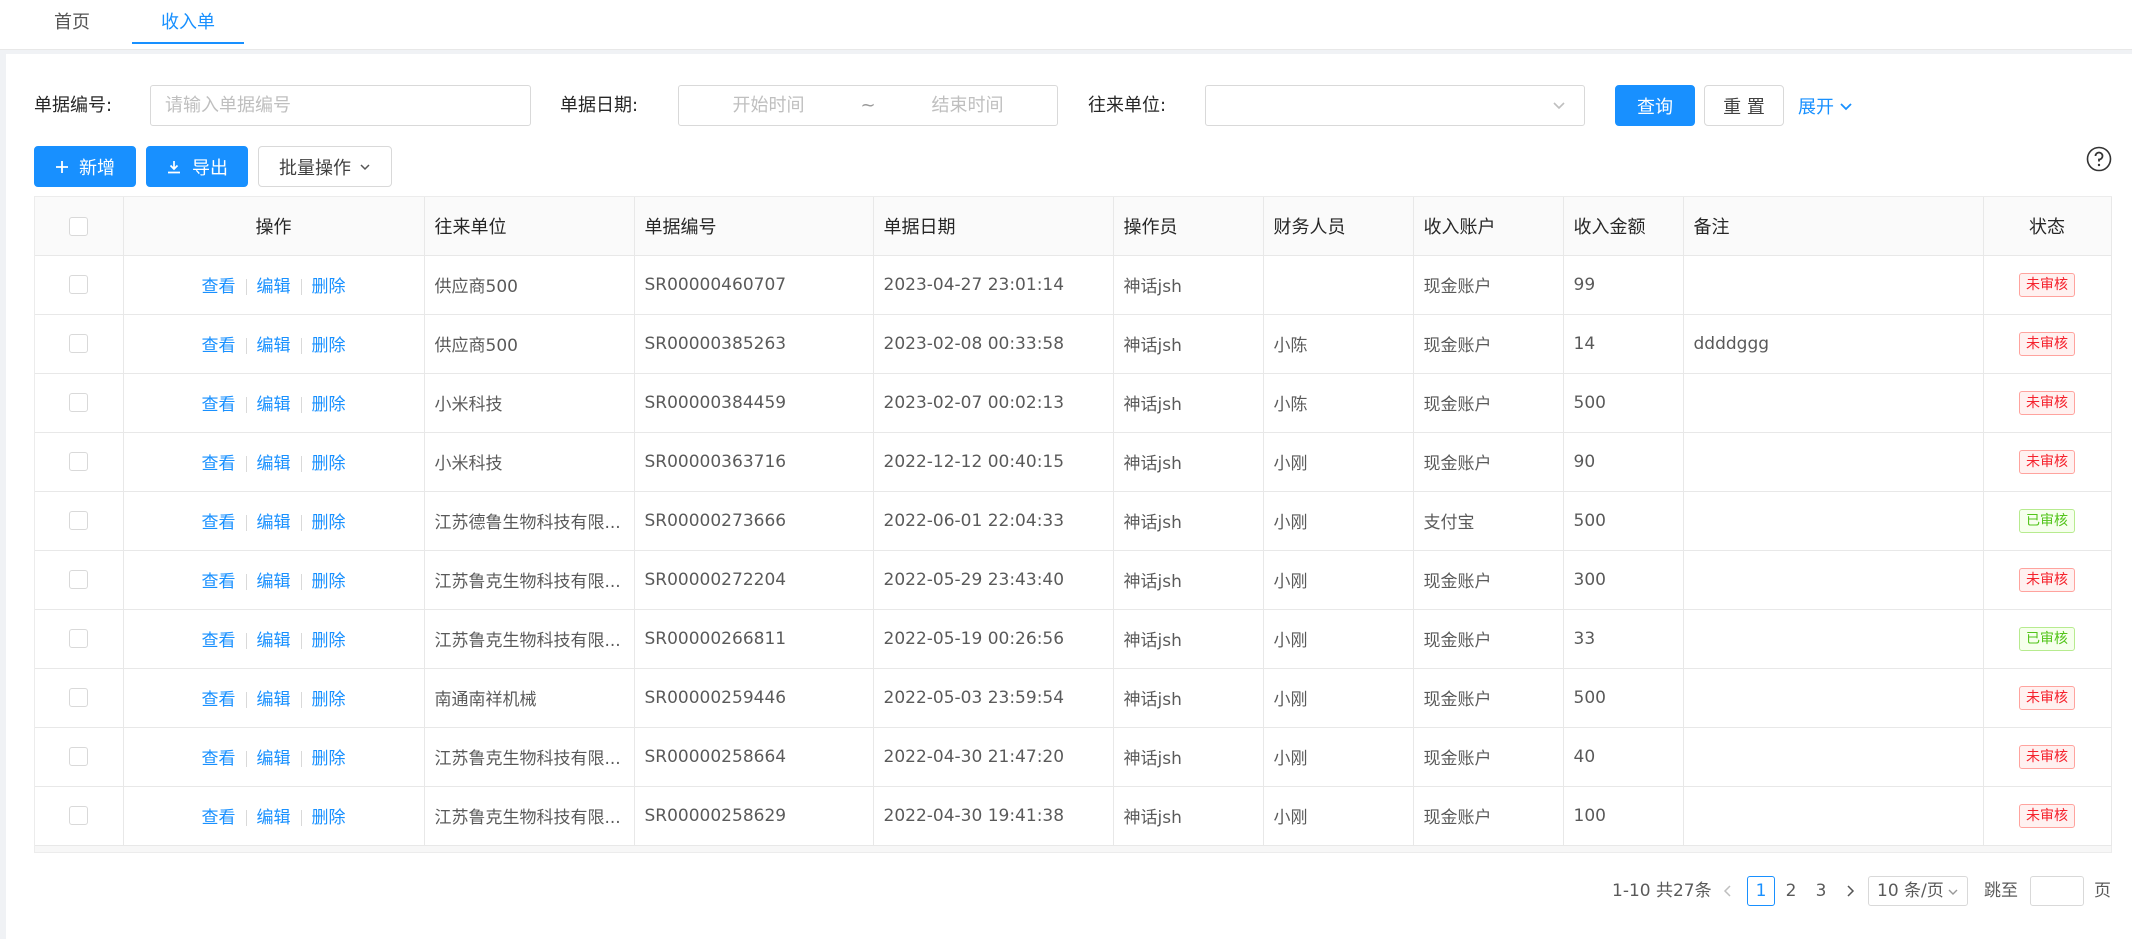 This screenshot has height=939, width=2132. I want to click on page-3: 3, so click(1821, 891).